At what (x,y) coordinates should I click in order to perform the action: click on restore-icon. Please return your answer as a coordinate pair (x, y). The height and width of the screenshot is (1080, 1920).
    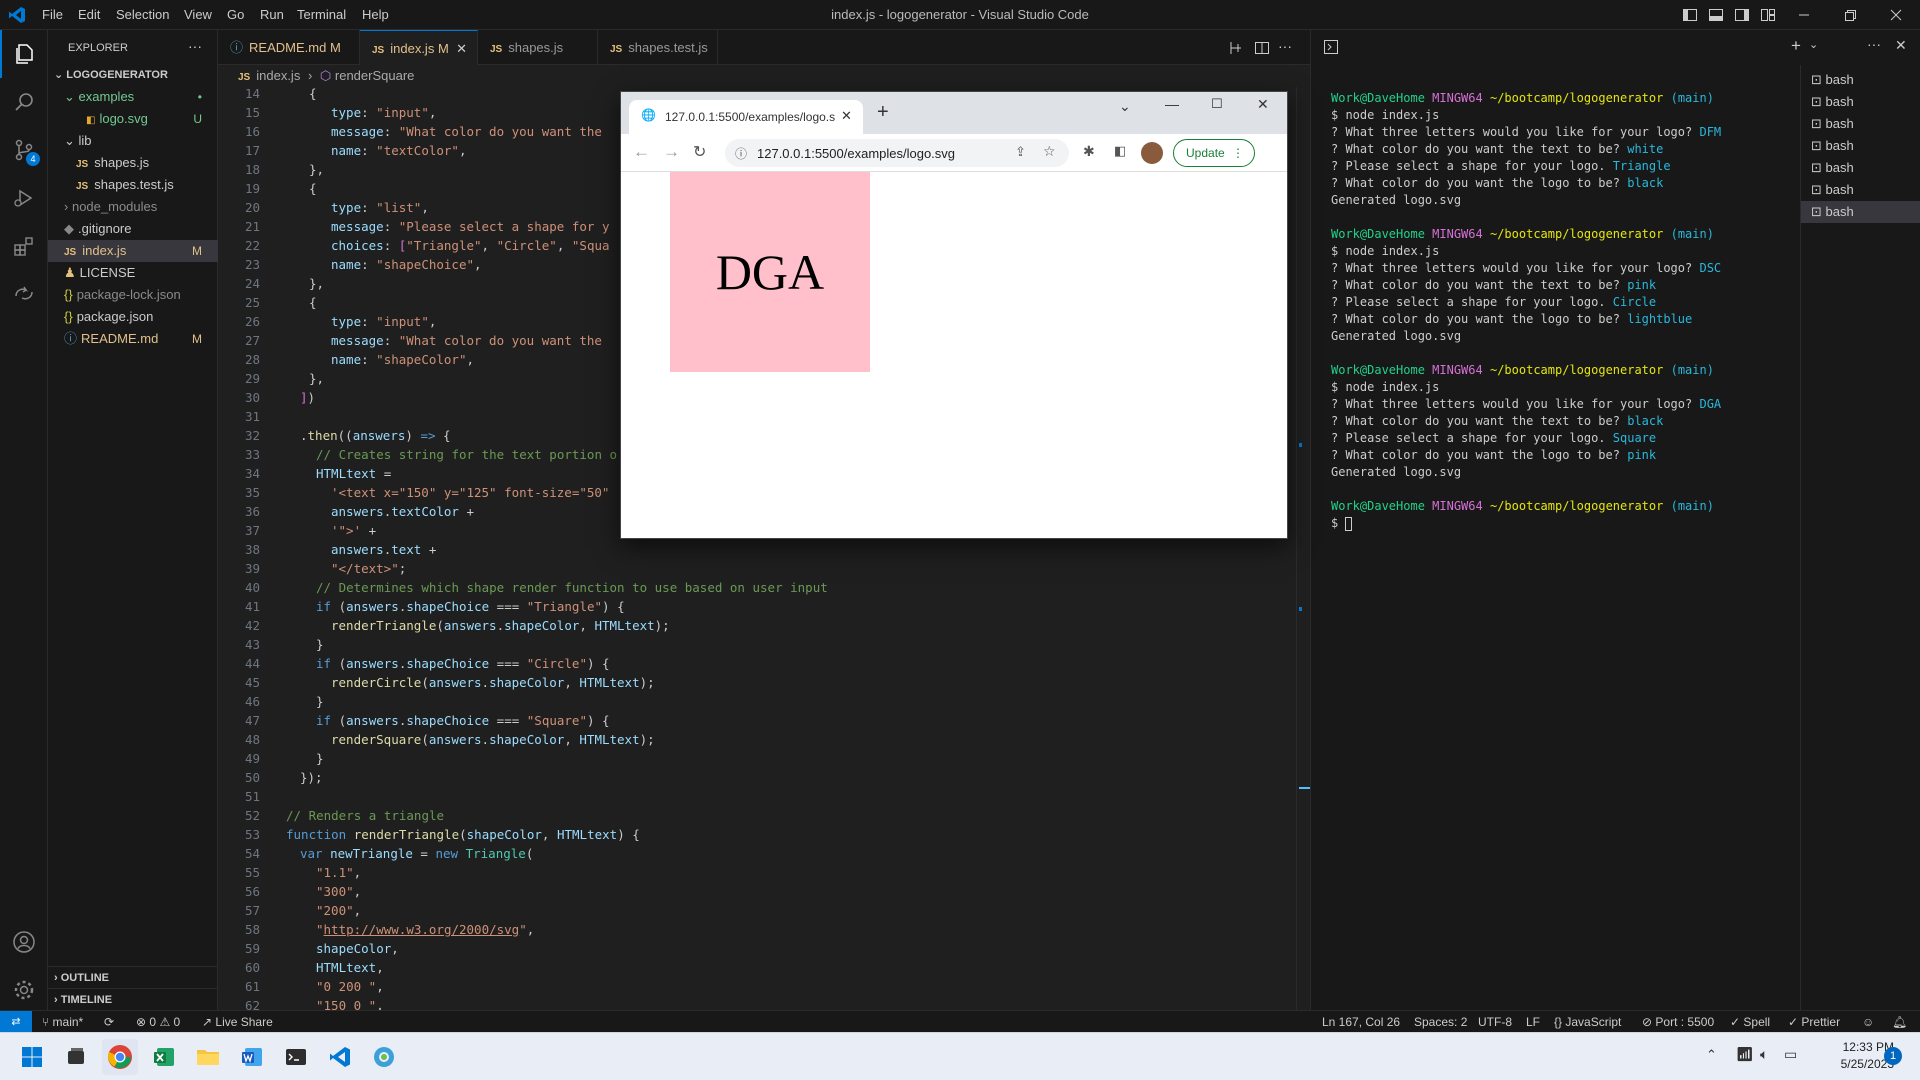
    Looking at the image, I should click on (1850, 15).